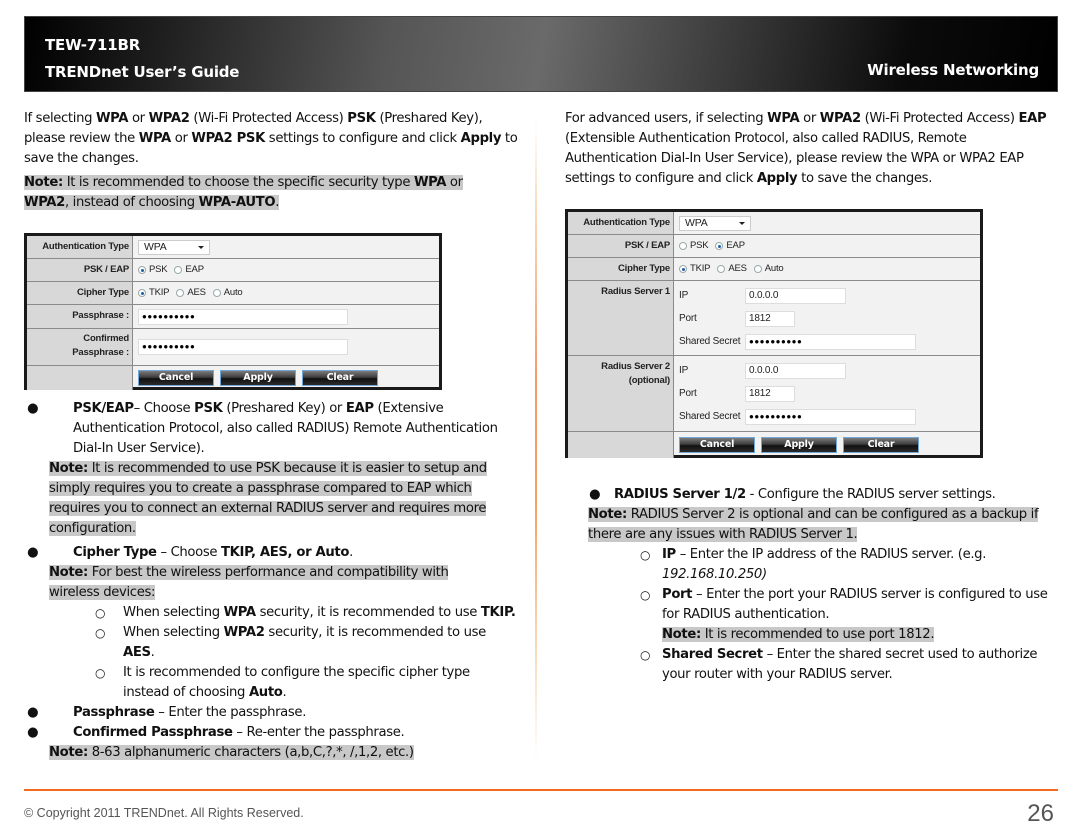  What do you see at coordinates (194, 269) in the screenshot?
I see `radio-label: EAP` at bounding box center [194, 269].